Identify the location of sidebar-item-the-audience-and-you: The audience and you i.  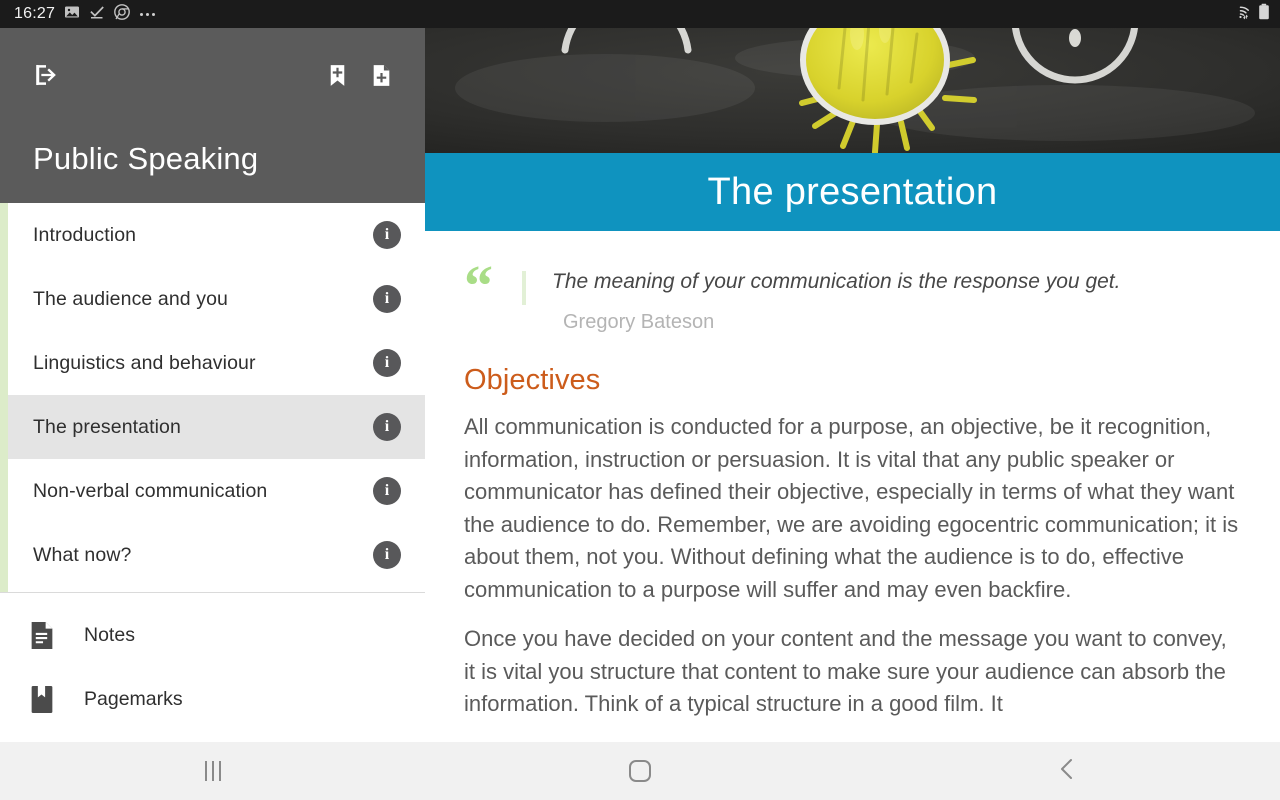
(212, 299).